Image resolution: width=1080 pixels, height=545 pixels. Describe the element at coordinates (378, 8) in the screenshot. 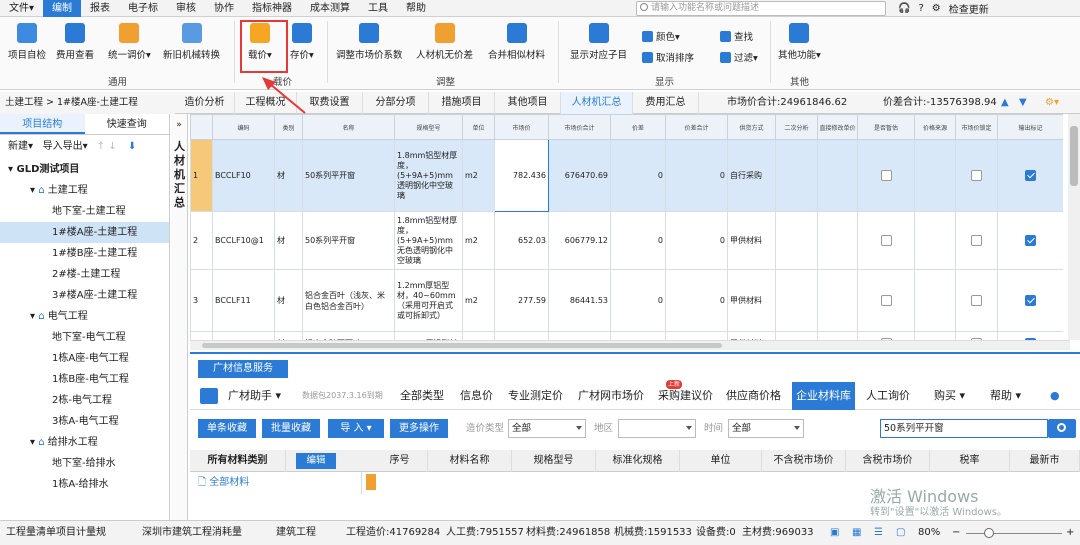

I see `menu-tools: 工具` at that location.